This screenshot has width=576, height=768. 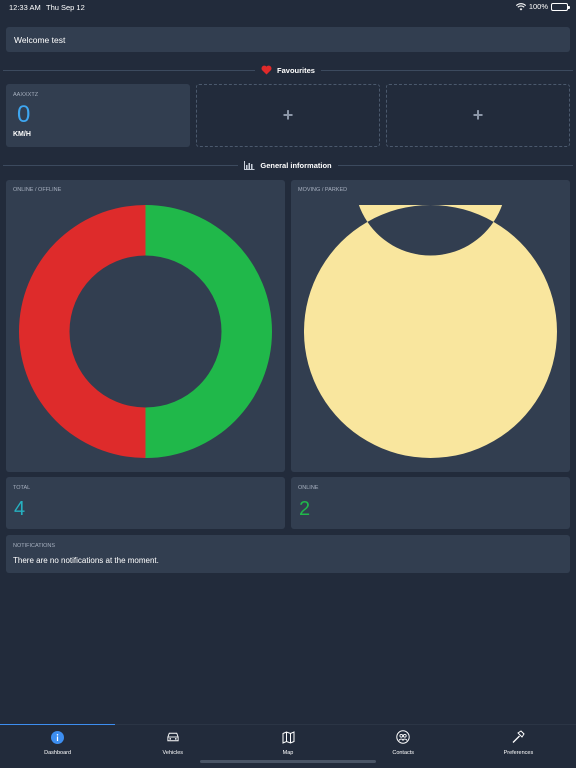 What do you see at coordinates (26, 95) in the screenshot?
I see `vehicle-name: AAXXXTZ` at bounding box center [26, 95].